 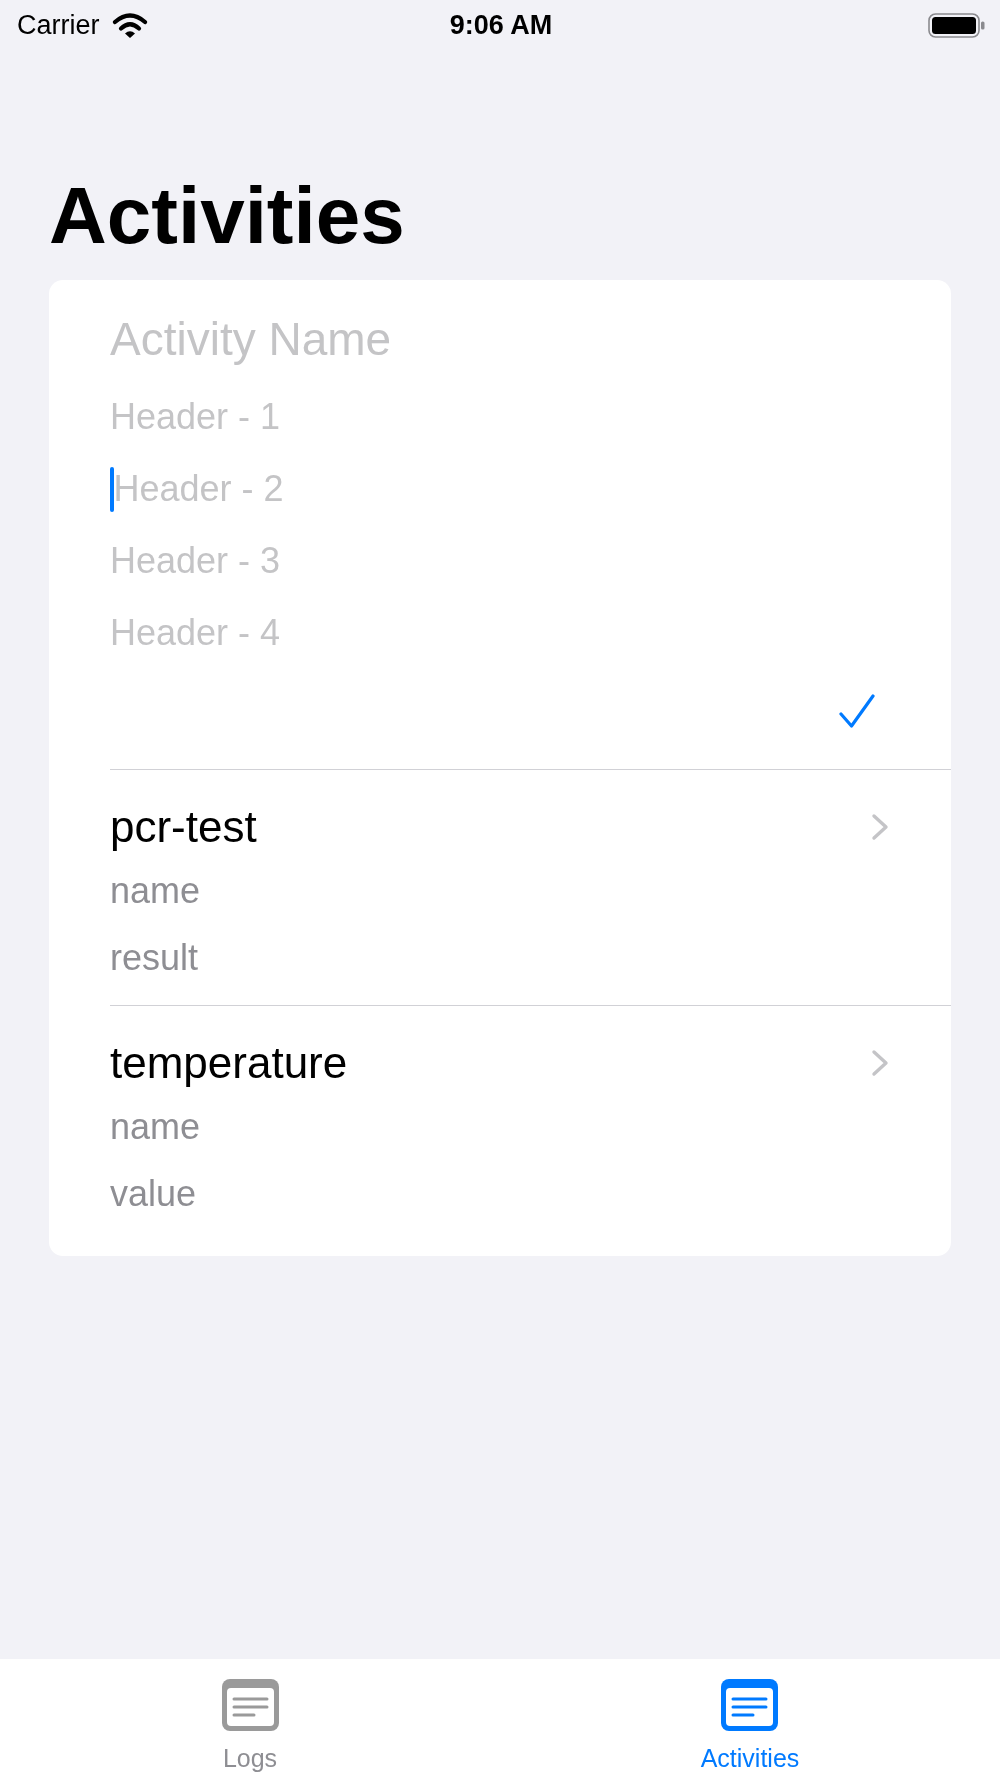 I want to click on text-cursor, so click(x=112, y=489).